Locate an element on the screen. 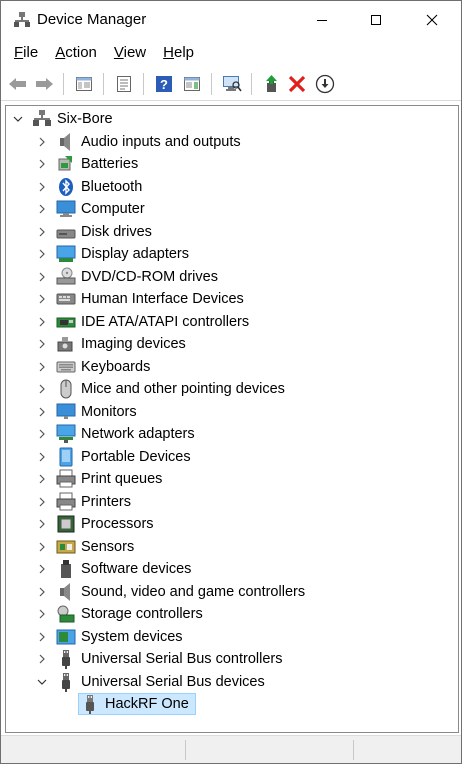  tree-category-item: Display adapters is located at coordinates (231, 254).